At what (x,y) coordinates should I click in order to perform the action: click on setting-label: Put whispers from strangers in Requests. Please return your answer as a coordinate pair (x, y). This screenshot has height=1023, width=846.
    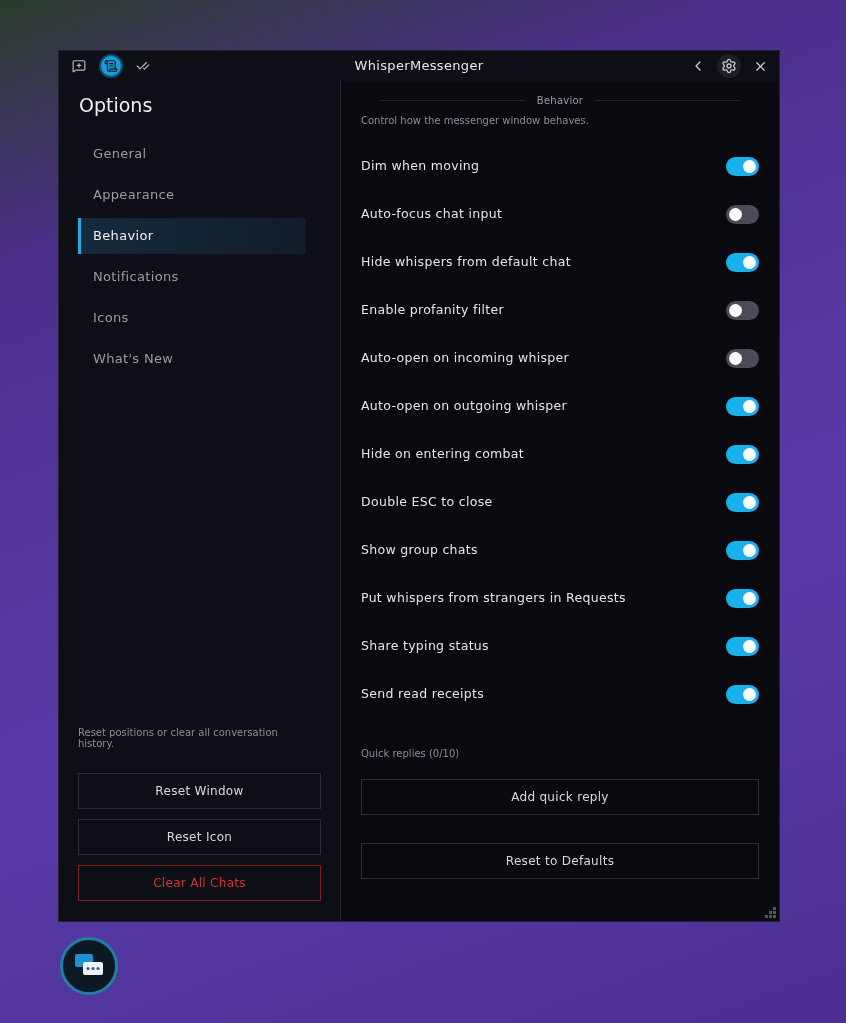
    Looking at the image, I should click on (493, 597).